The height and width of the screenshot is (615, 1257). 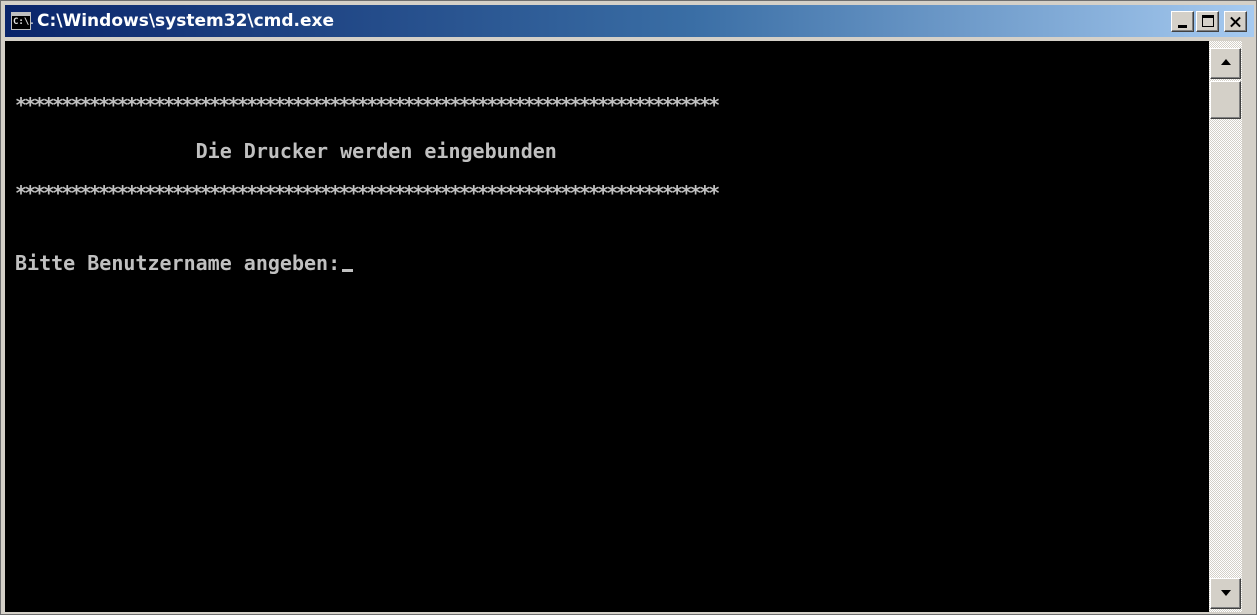 I want to click on close-button, so click(x=1235, y=21).